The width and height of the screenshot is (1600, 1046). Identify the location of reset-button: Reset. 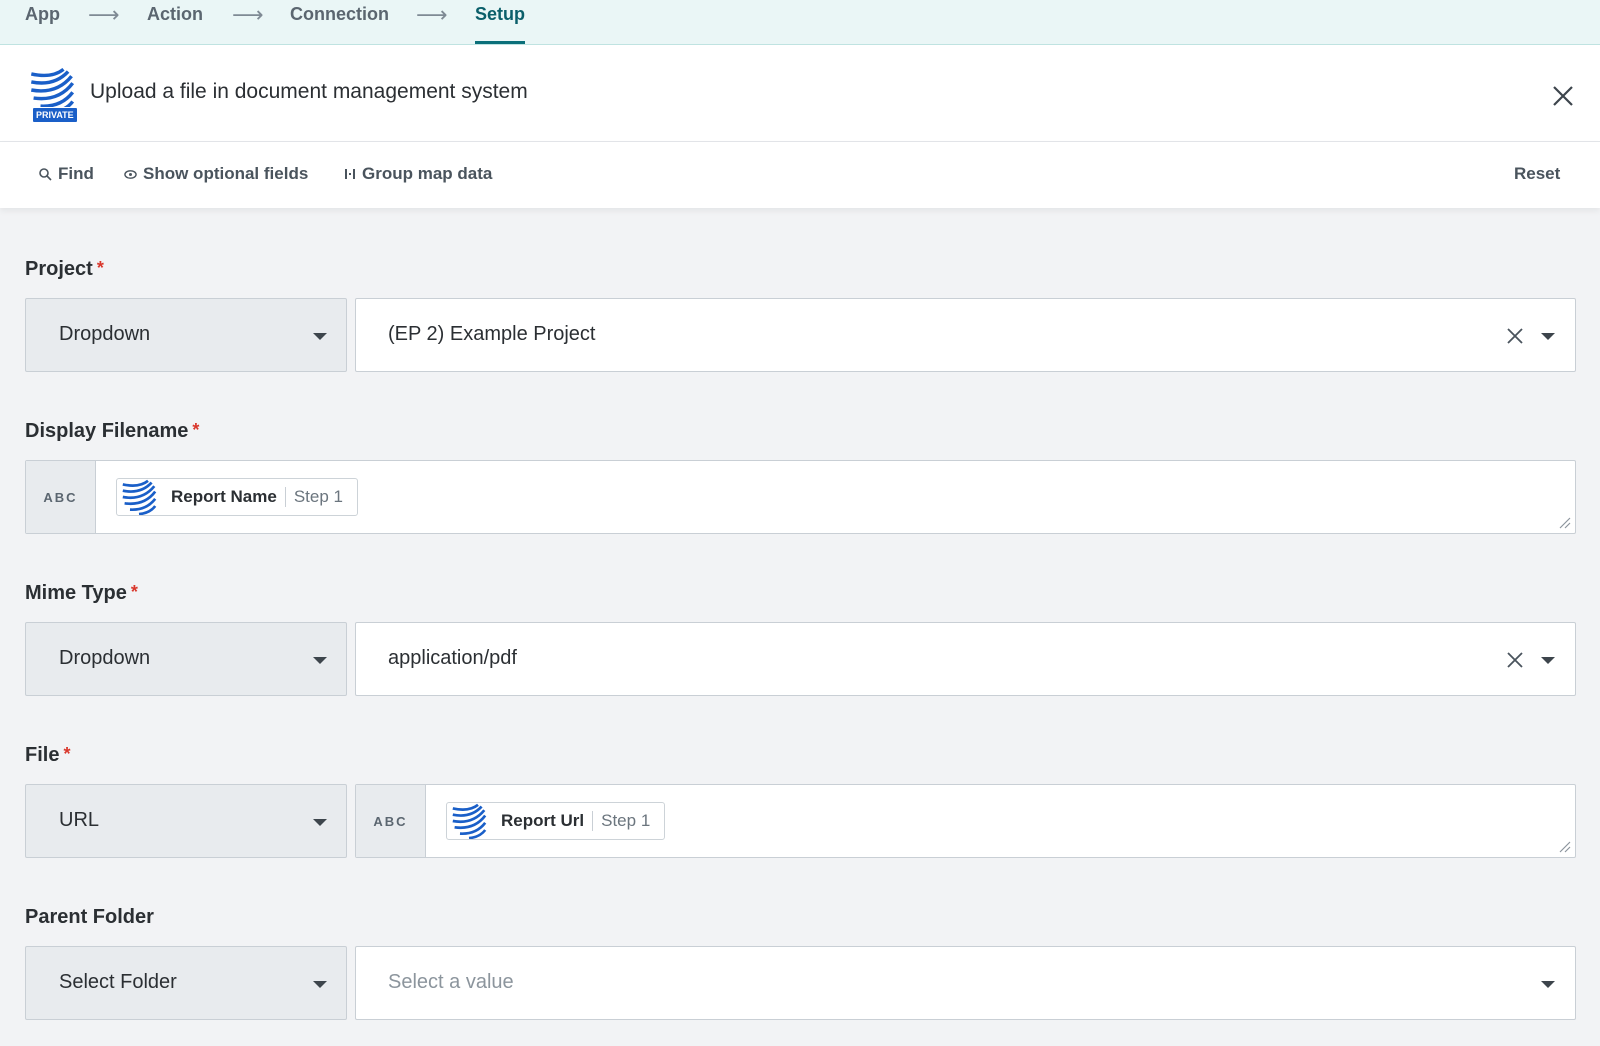
(1537, 174).